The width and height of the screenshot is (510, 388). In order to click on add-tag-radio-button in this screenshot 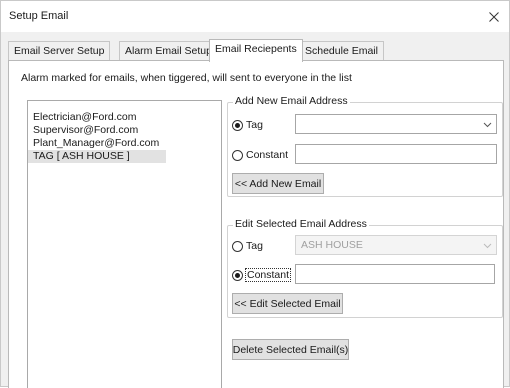, I will do `click(237, 125)`.